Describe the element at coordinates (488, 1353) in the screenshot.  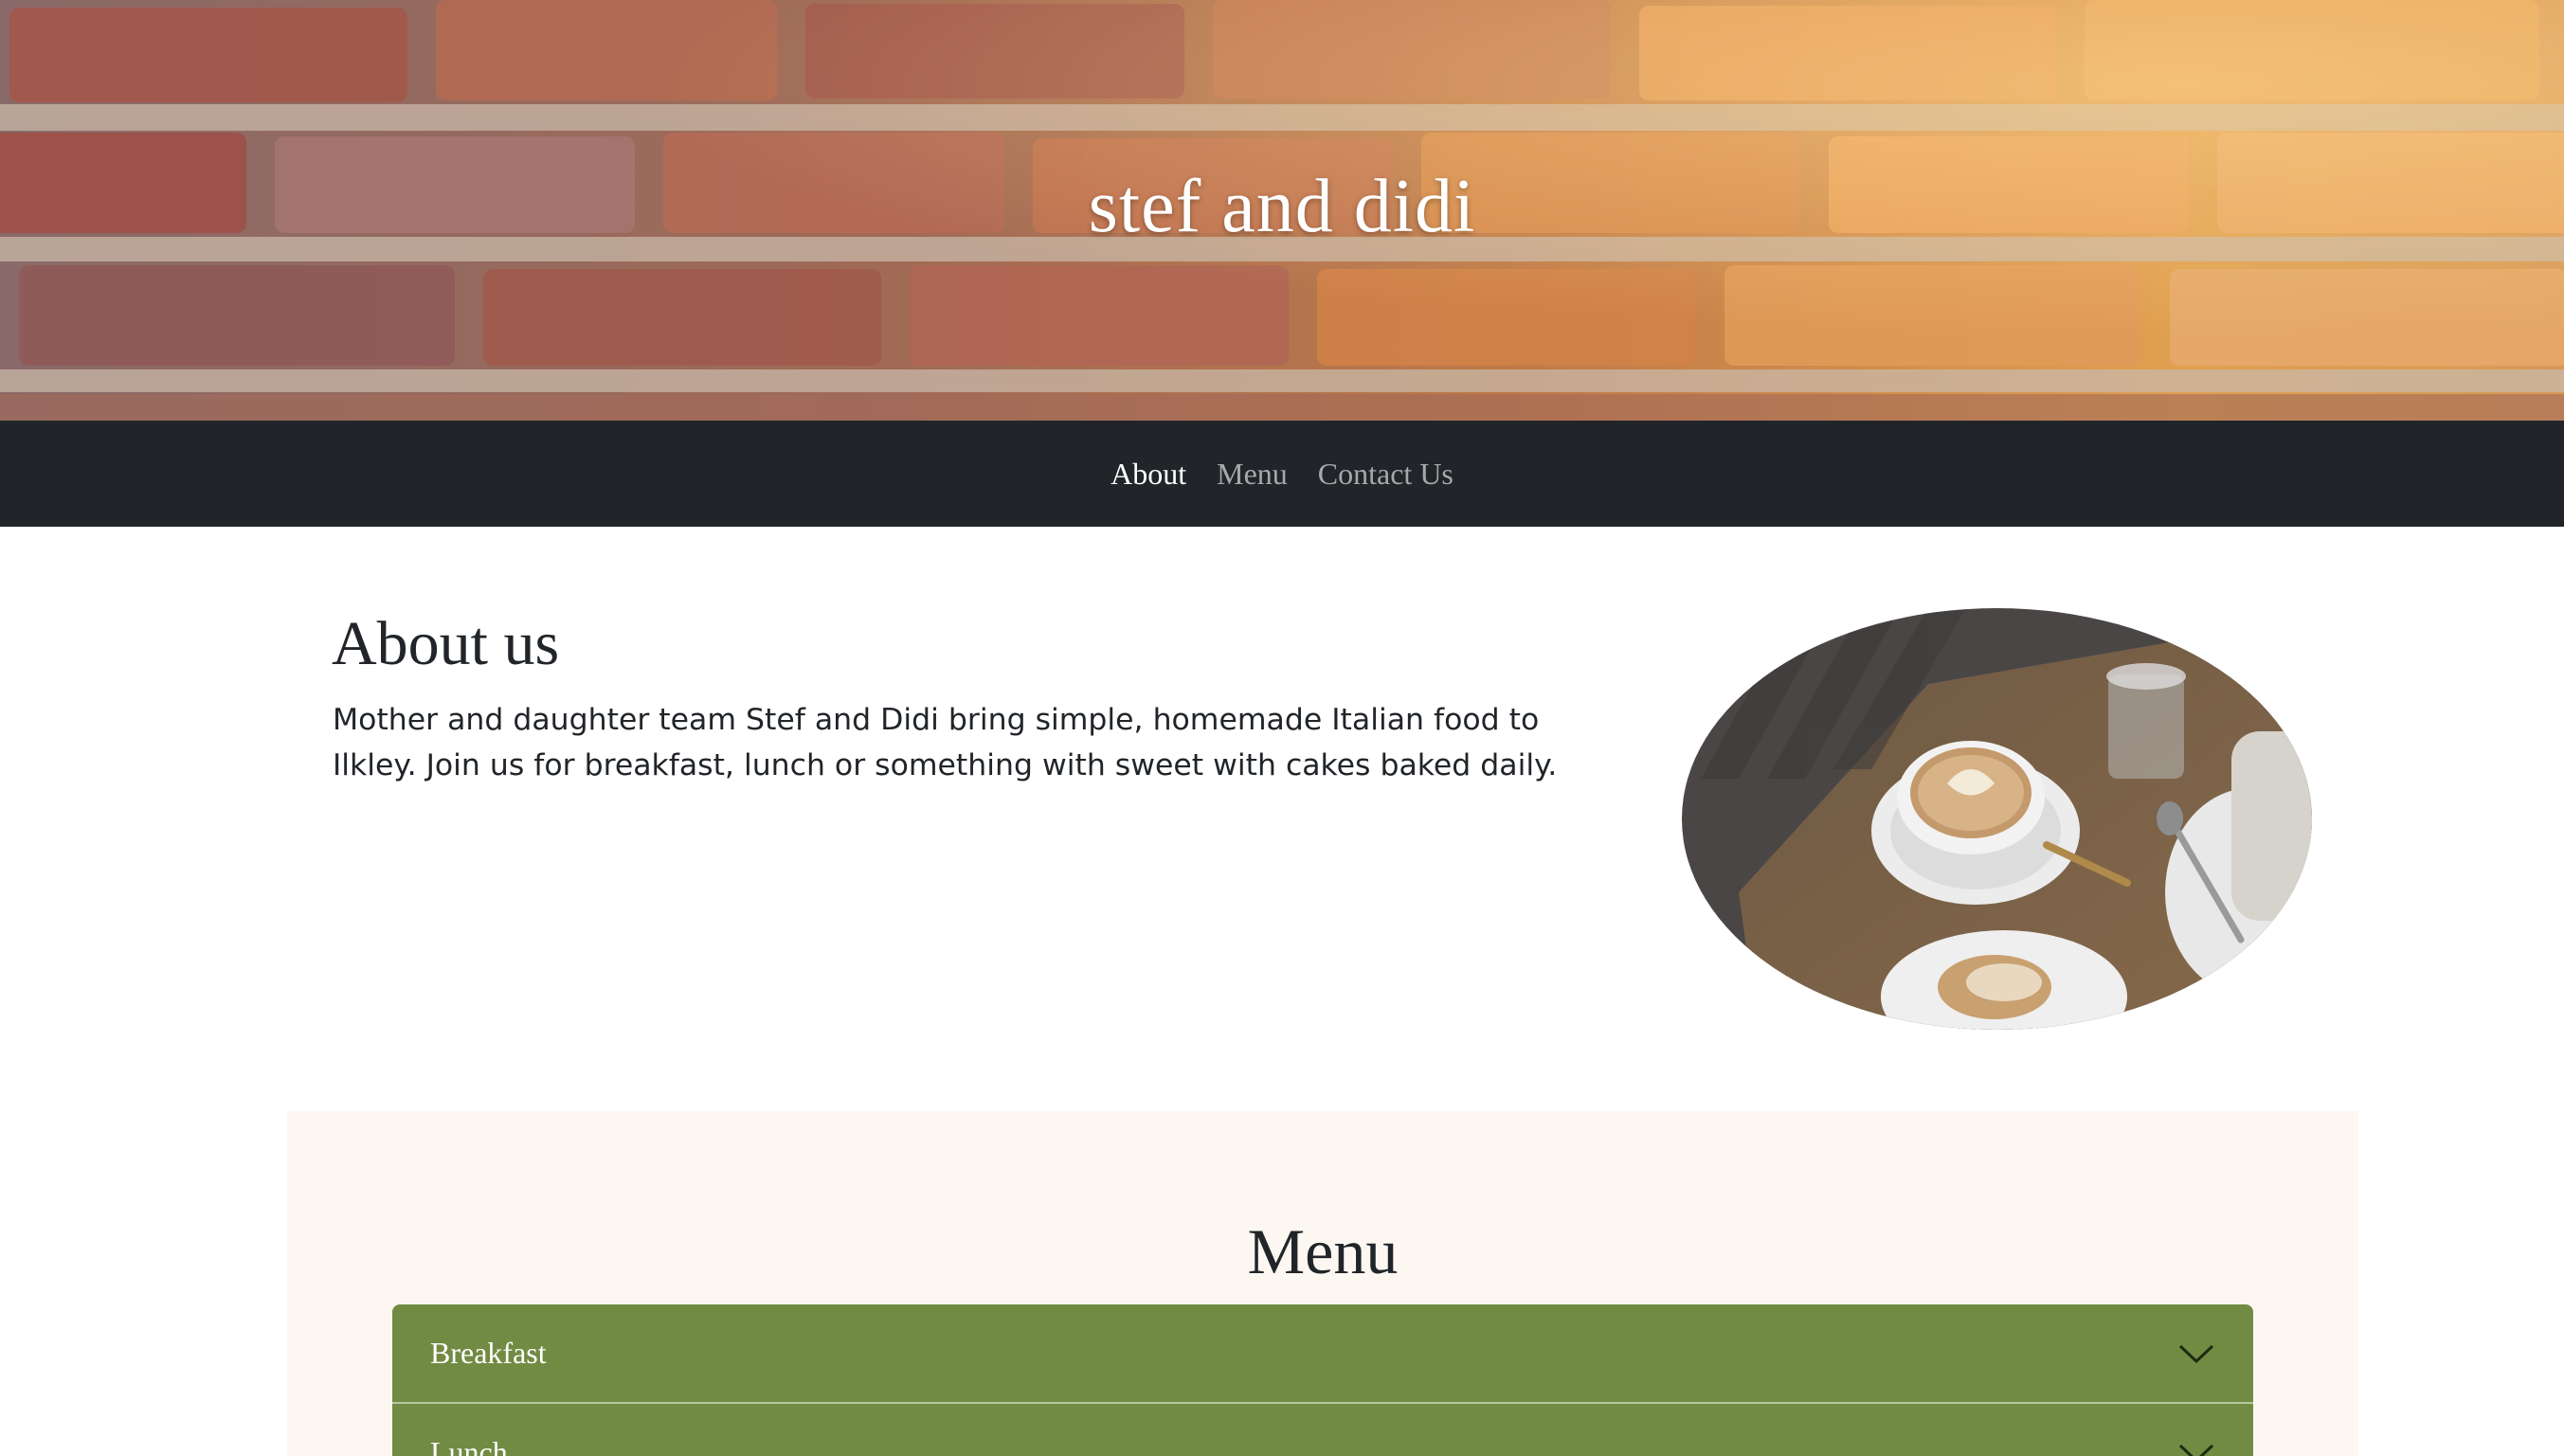
I see `accordion-label-breakfast: Breakfast` at that location.